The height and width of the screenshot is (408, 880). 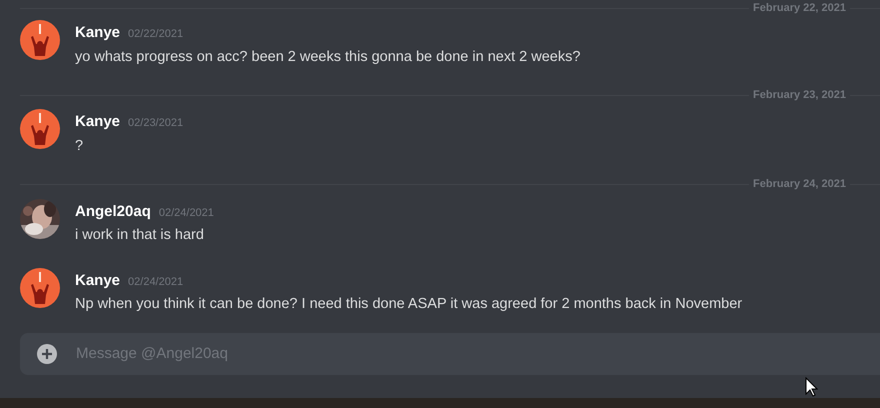 What do you see at coordinates (79, 146) in the screenshot?
I see `message-text: ?` at bounding box center [79, 146].